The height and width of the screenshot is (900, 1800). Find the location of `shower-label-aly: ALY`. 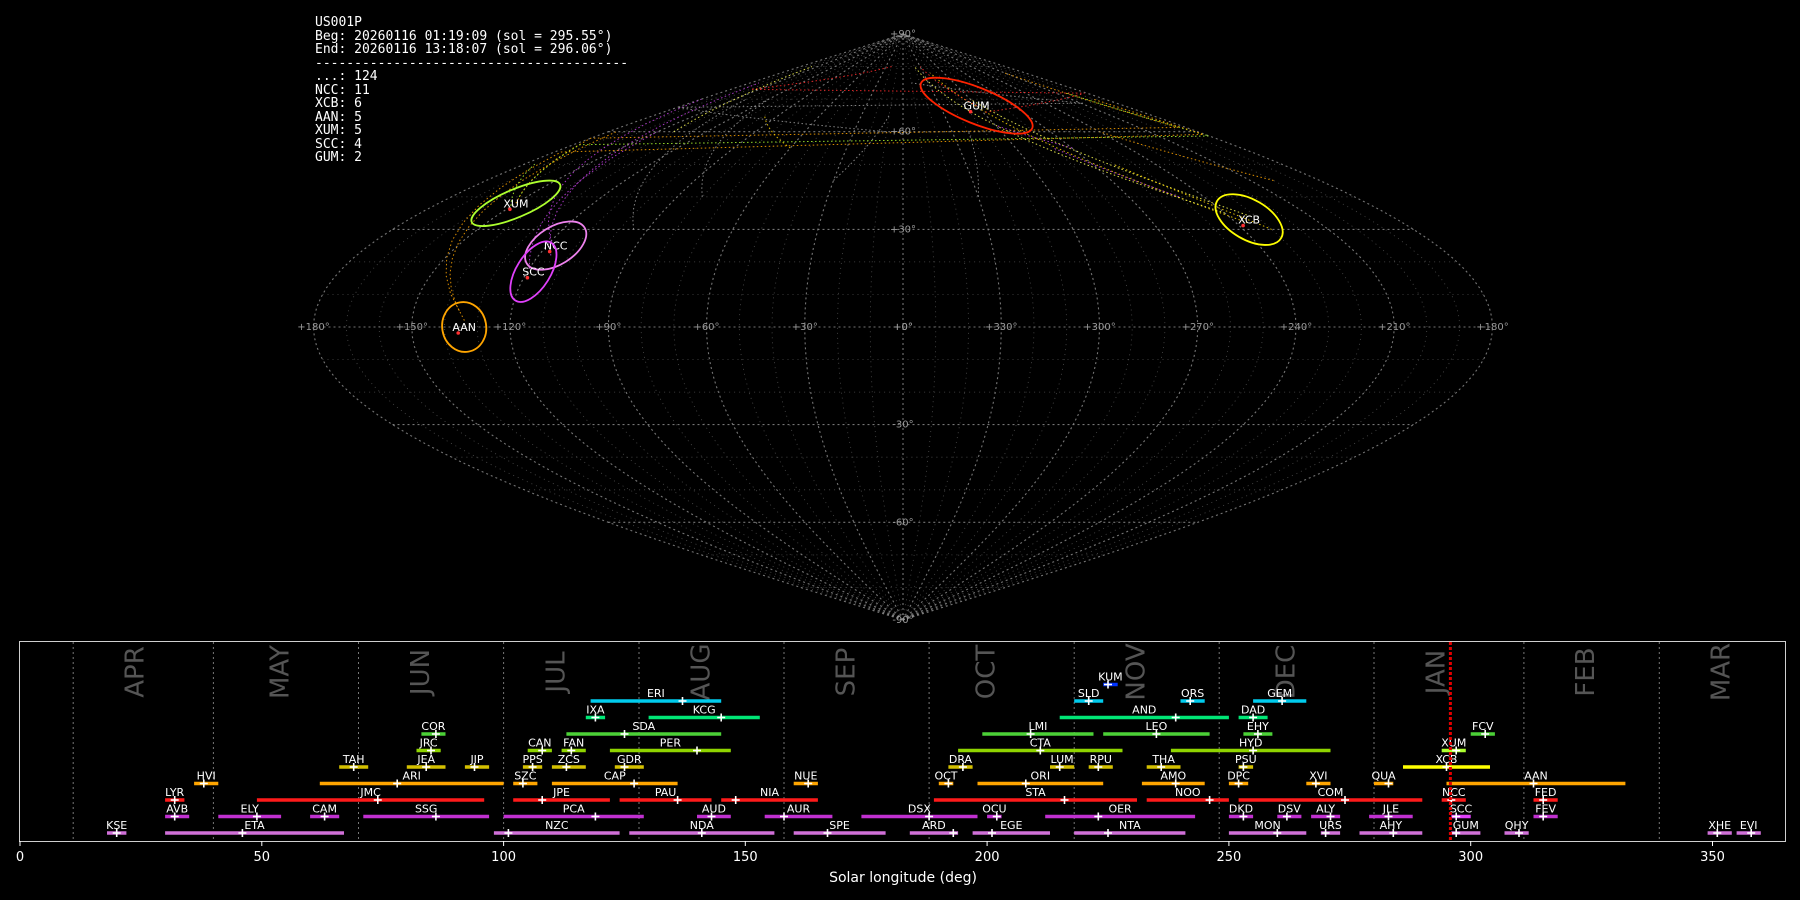

shower-label-aly: ALY is located at coordinates (1325, 809).